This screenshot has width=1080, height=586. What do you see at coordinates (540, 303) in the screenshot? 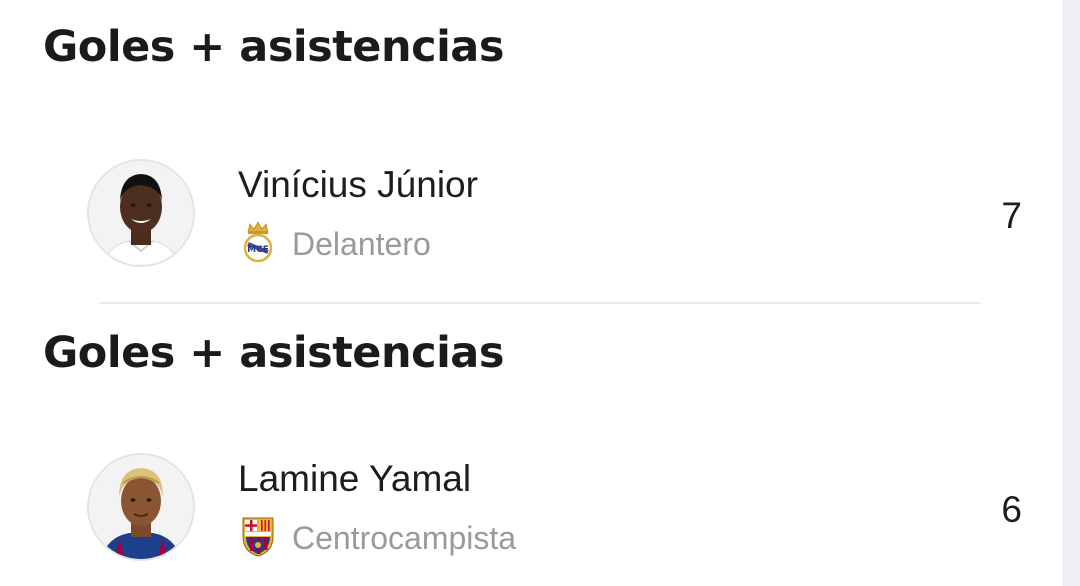
I see `card-divider` at bounding box center [540, 303].